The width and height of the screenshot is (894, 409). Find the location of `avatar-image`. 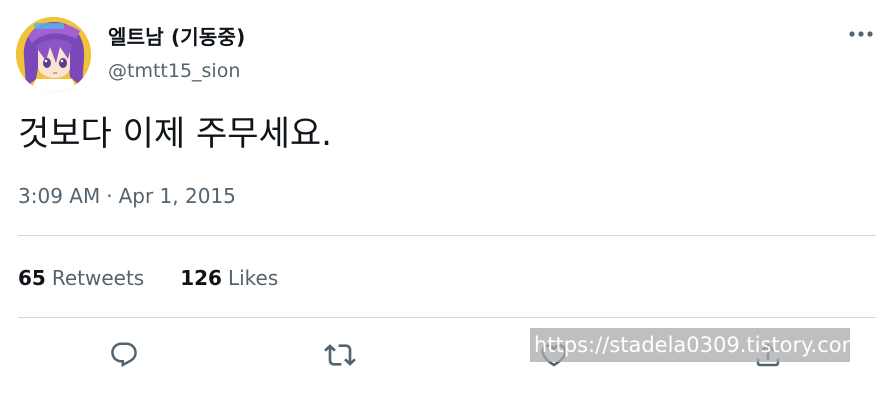

avatar-image is located at coordinates (53, 54).